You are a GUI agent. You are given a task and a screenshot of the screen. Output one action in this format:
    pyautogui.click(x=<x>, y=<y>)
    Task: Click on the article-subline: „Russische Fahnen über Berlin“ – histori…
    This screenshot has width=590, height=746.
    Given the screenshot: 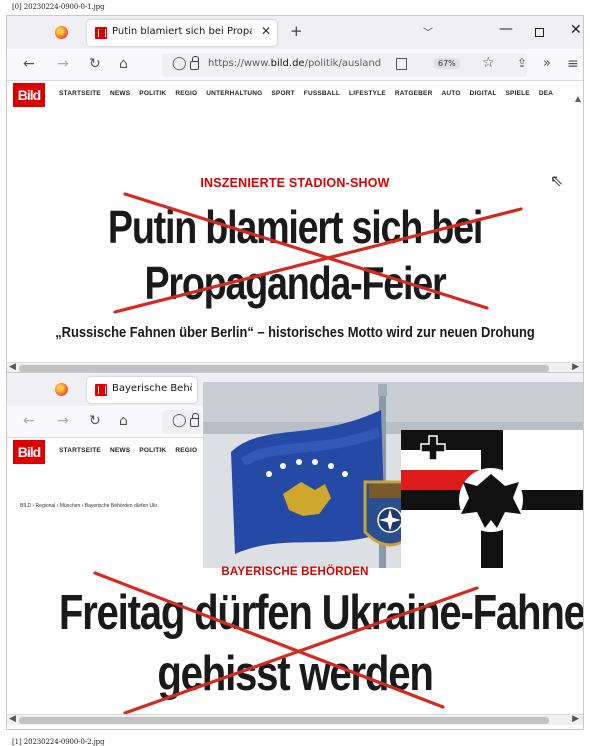 What is the action you would take?
    pyautogui.click(x=295, y=332)
    